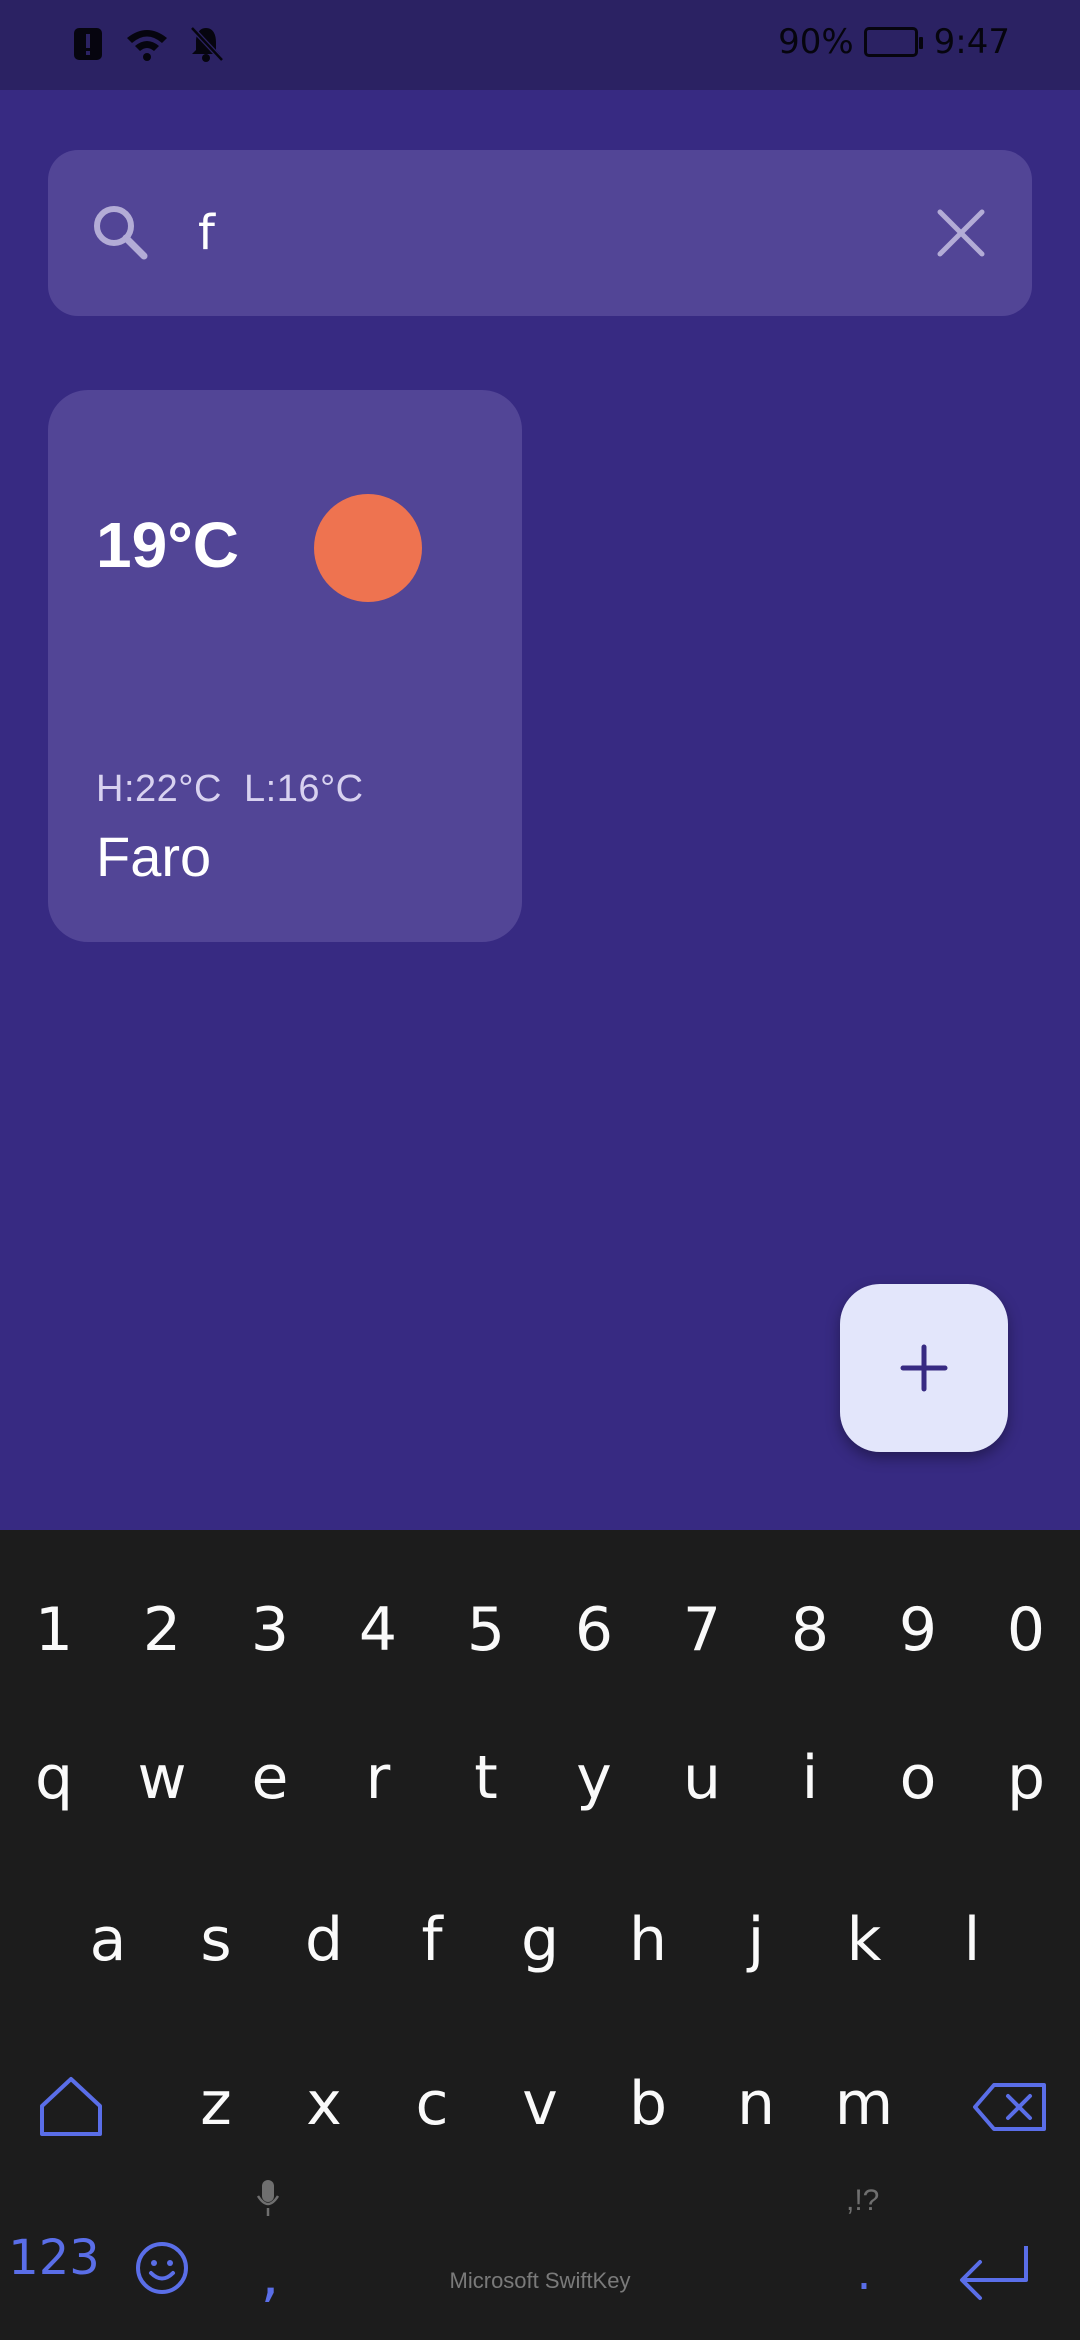  I want to click on status-right: 90% 9:47, so click(894, 42).